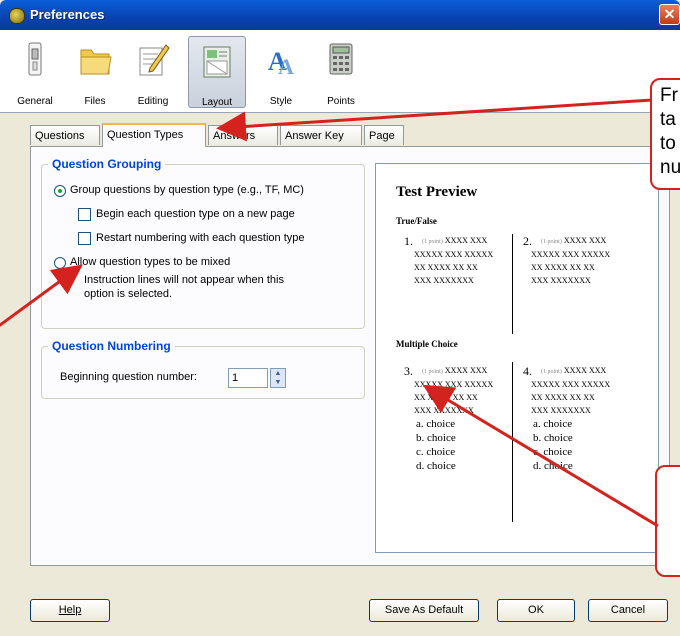  I want to click on arrow-to-preview-q3, so click(540, 456).